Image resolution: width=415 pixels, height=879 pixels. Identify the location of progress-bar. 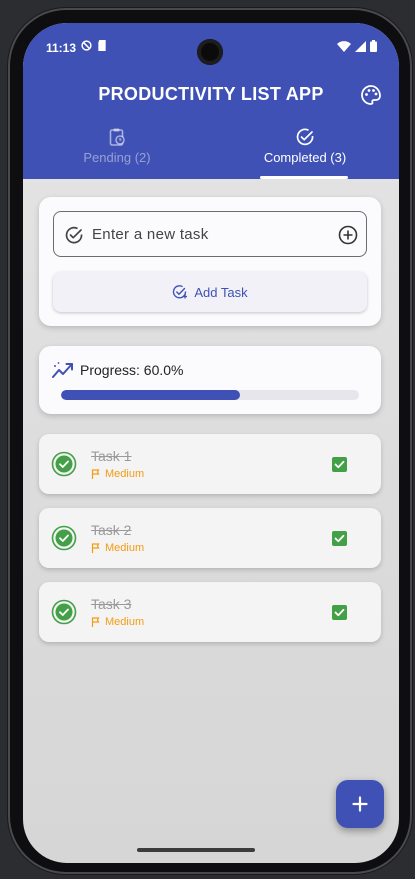
(210, 395).